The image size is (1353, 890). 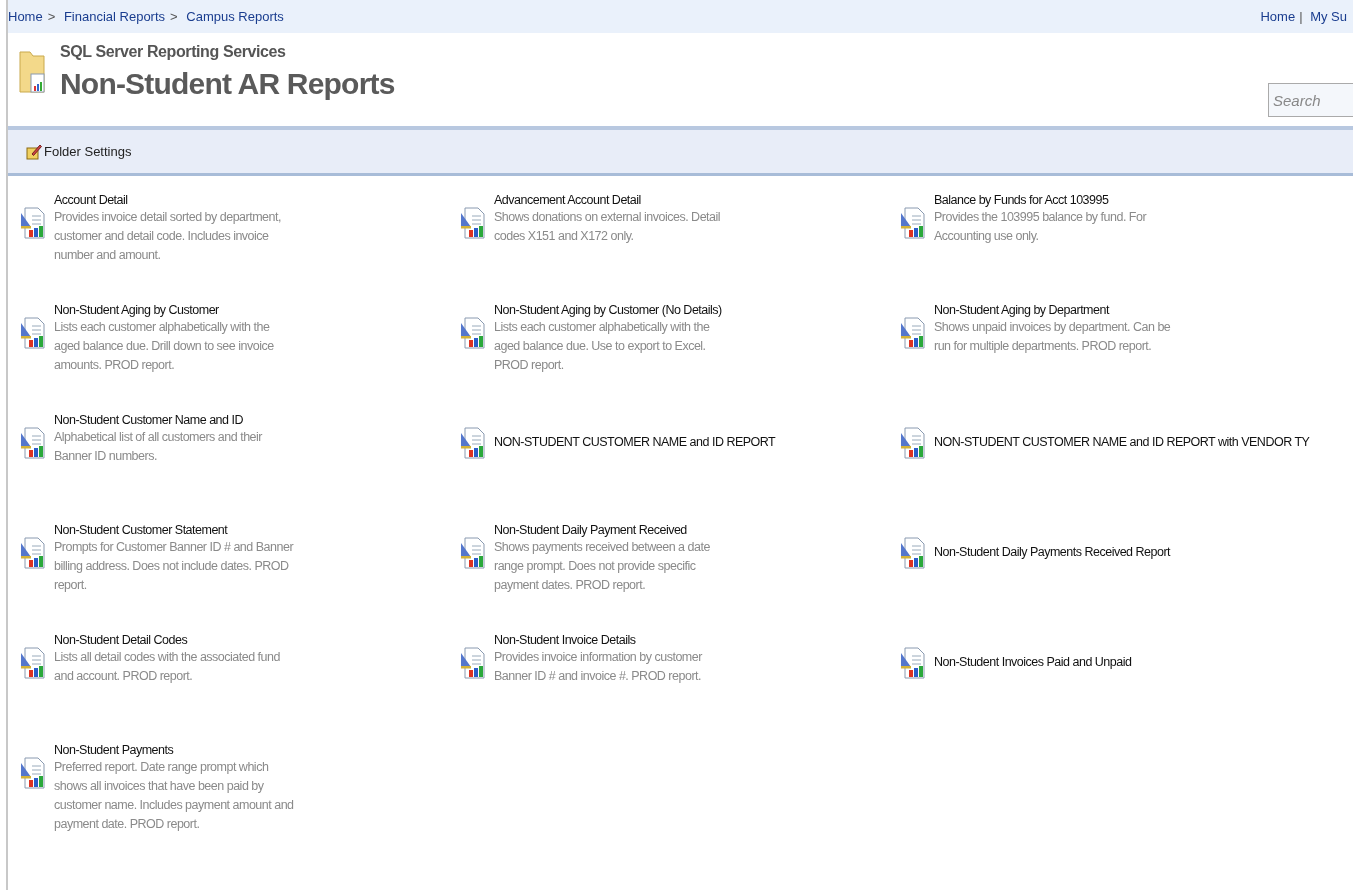 What do you see at coordinates (148, 420) in the screenshot?
I see `report-link: Non-Student Customer Name and ID` at bounding box center [148, 420].